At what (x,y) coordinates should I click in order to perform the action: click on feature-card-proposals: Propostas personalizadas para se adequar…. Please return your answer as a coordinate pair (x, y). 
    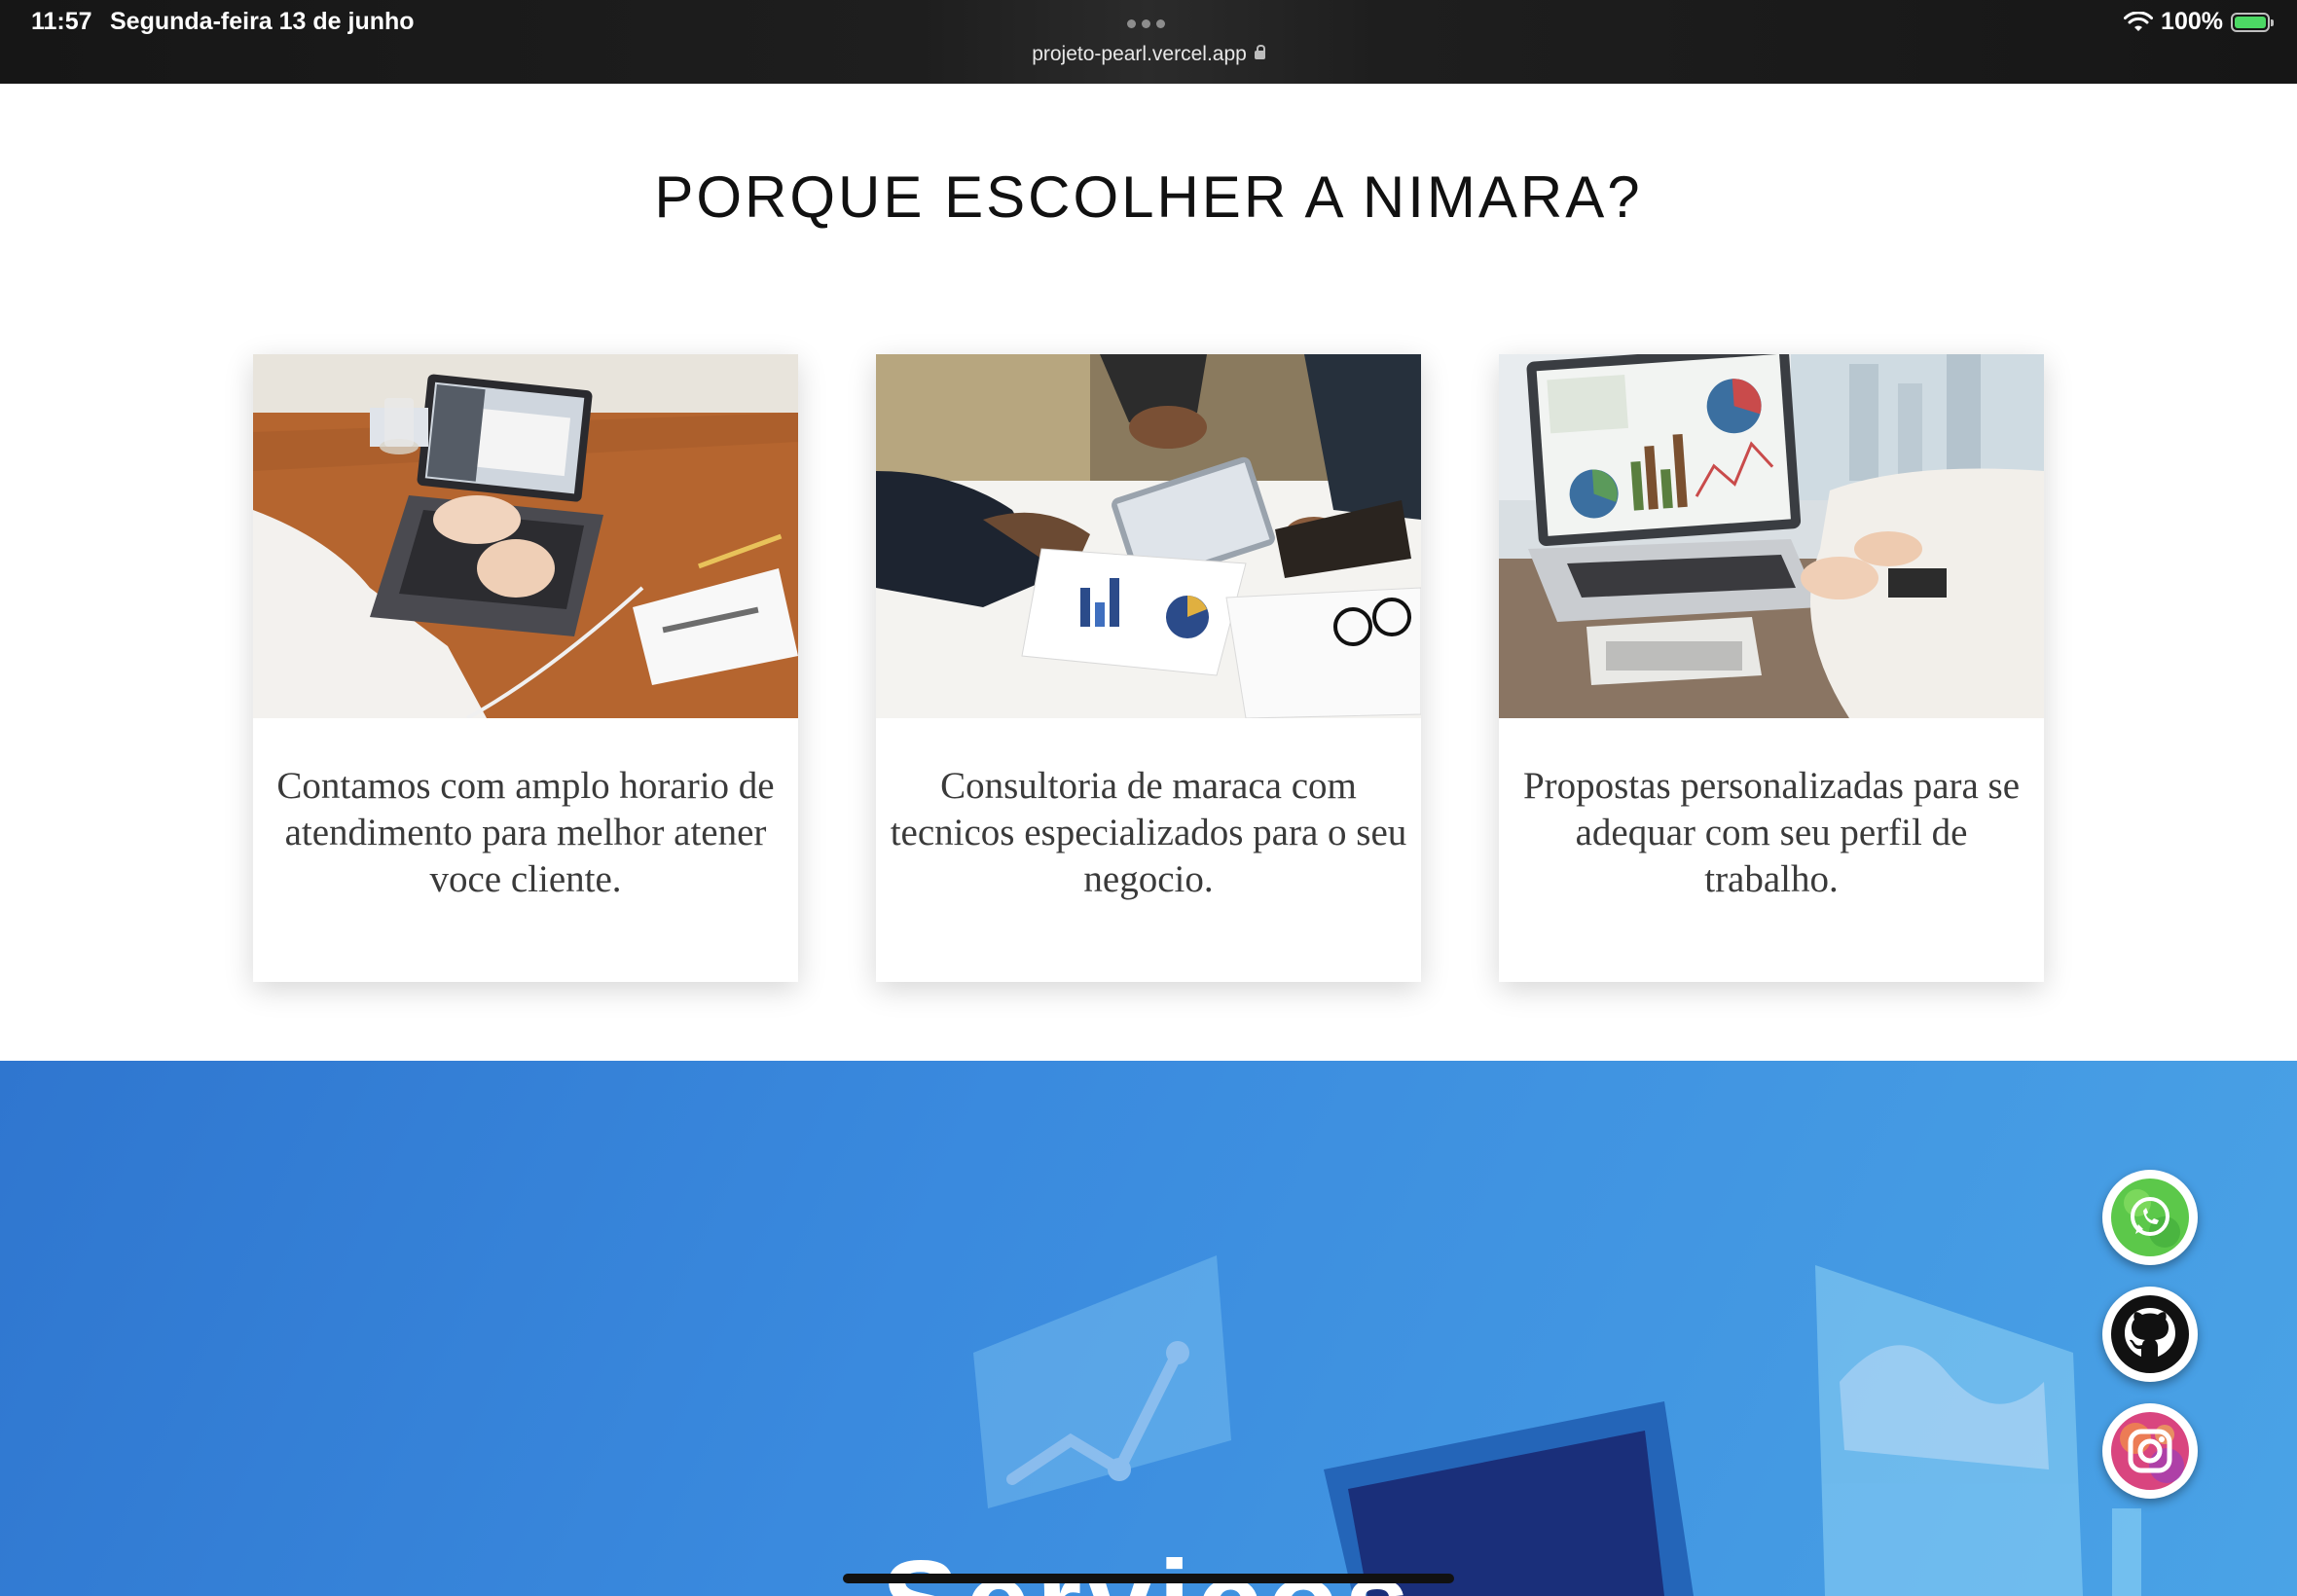
    Looking at the image, I should click on (1771, 668).